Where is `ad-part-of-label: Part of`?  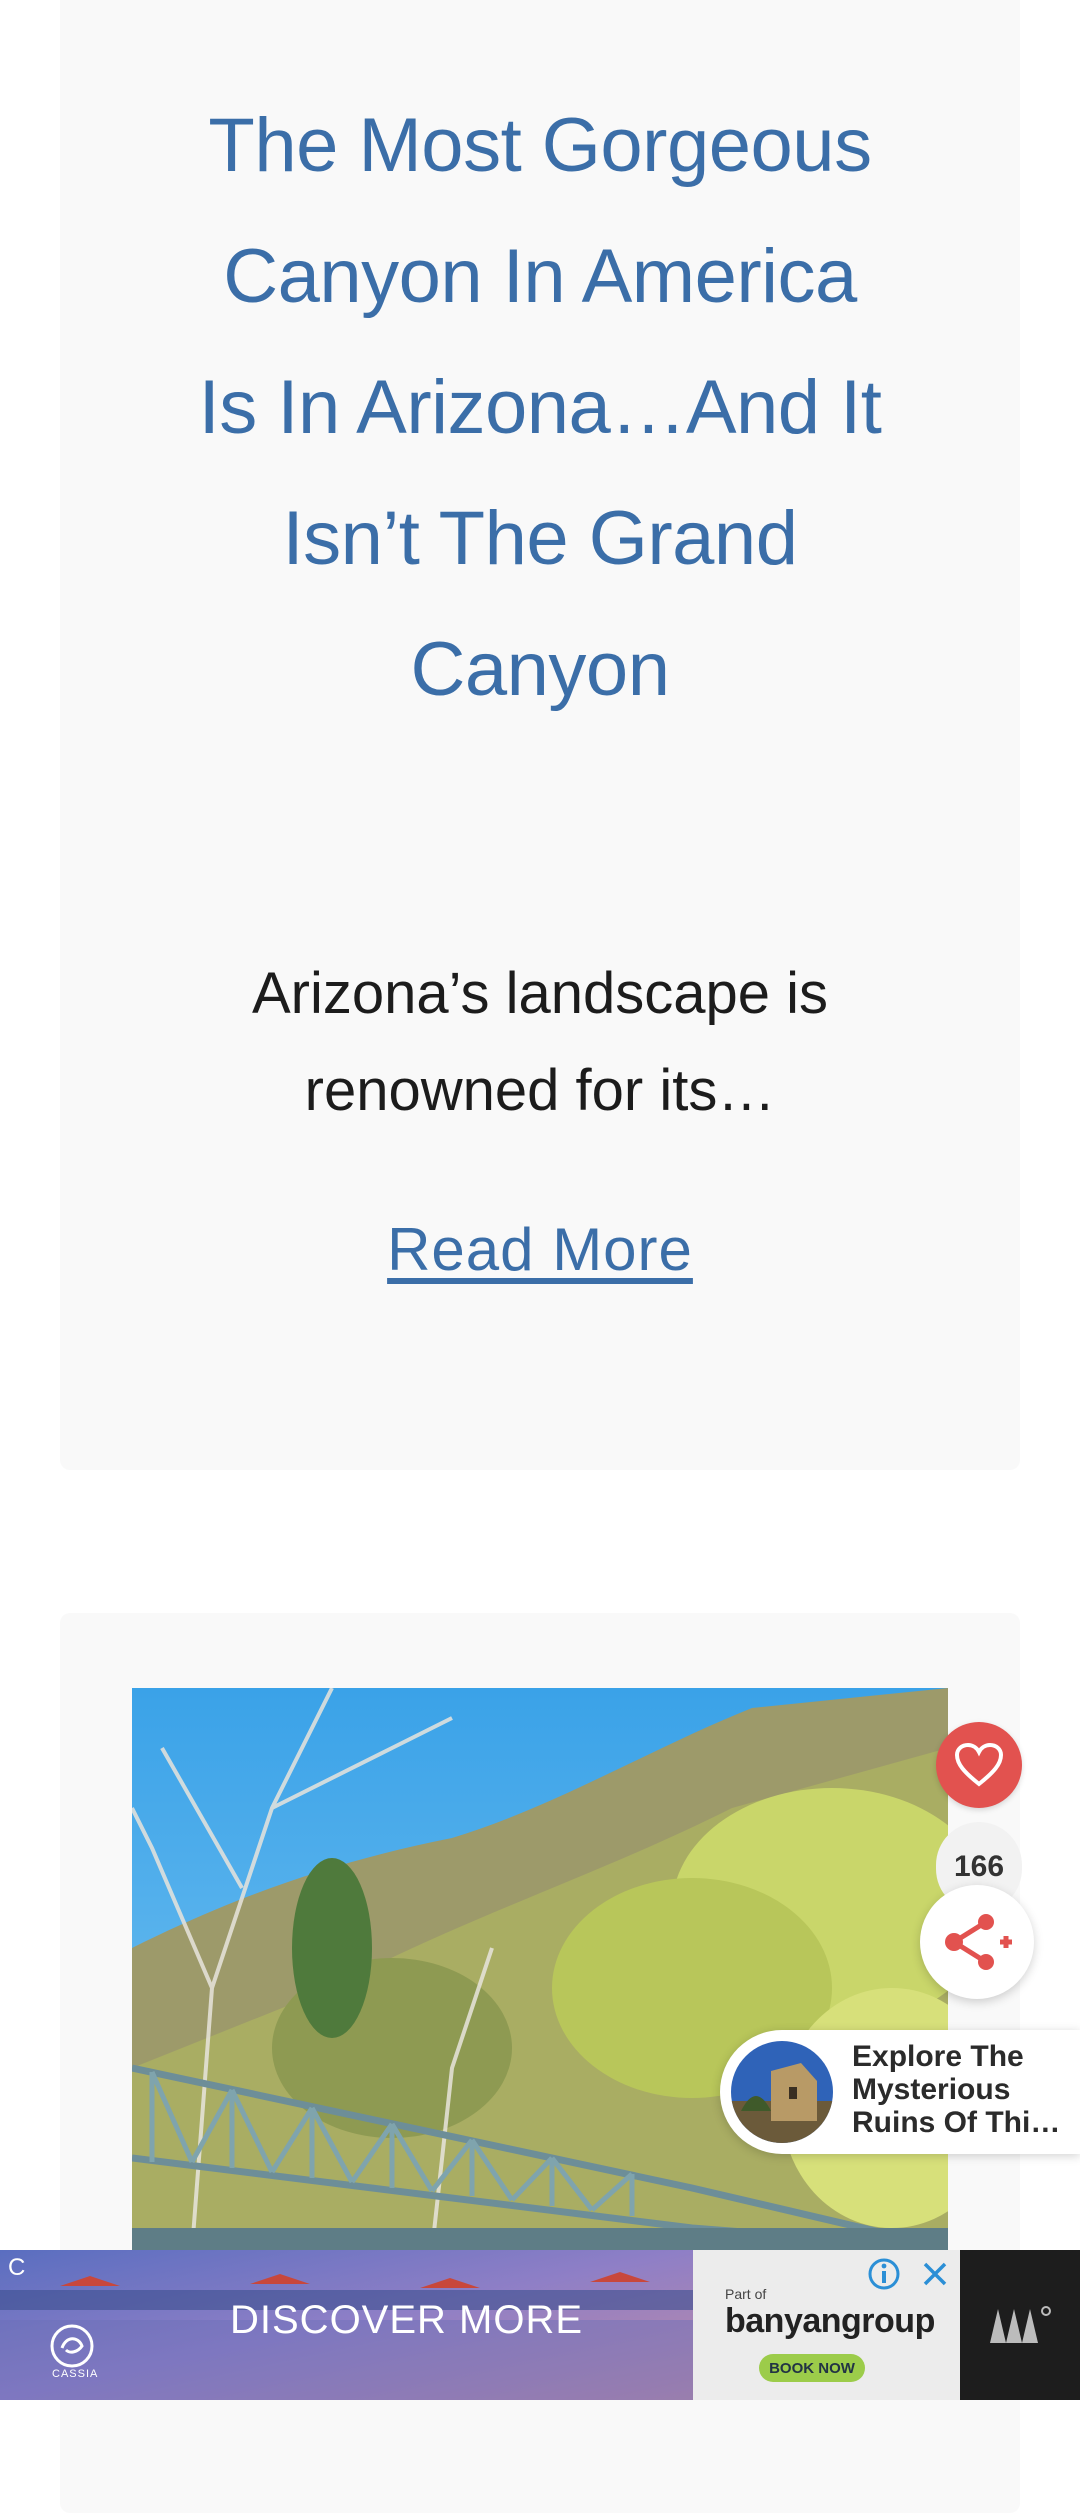 ad-part-of-label: Part of is located at coordinates (746, 2294).